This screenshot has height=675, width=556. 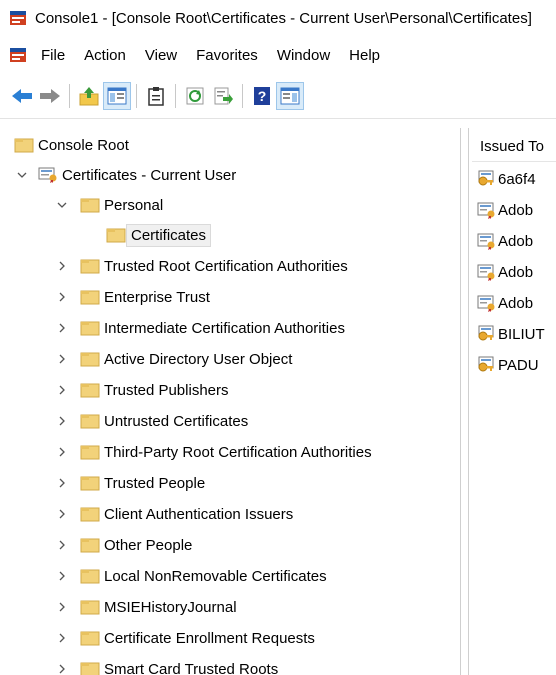 I want to click on menu-view: View, so click(x=161, y=55).